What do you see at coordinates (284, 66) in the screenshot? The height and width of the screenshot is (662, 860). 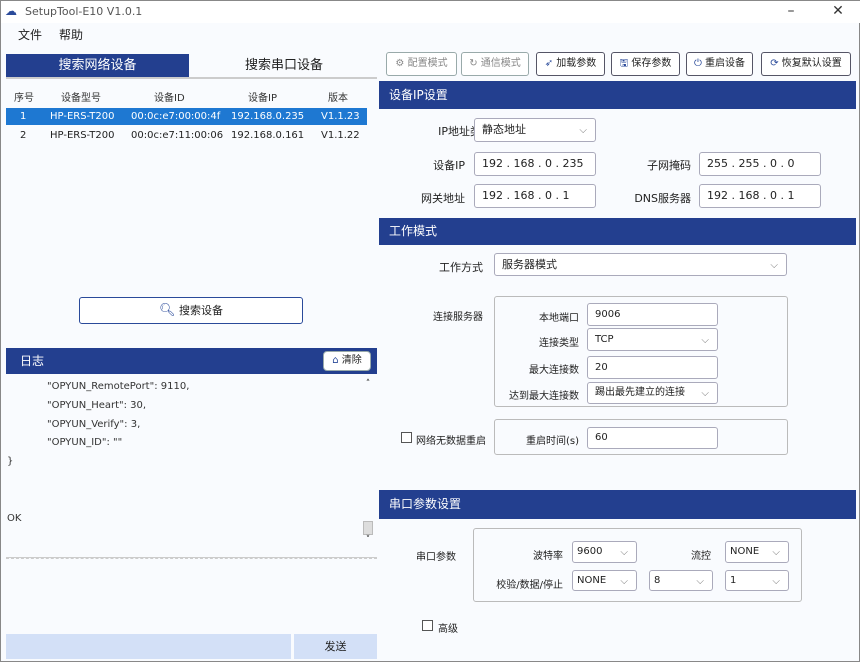 I see `tab-serial-search: 搜索串口设备` at bounding box center [284, 66].